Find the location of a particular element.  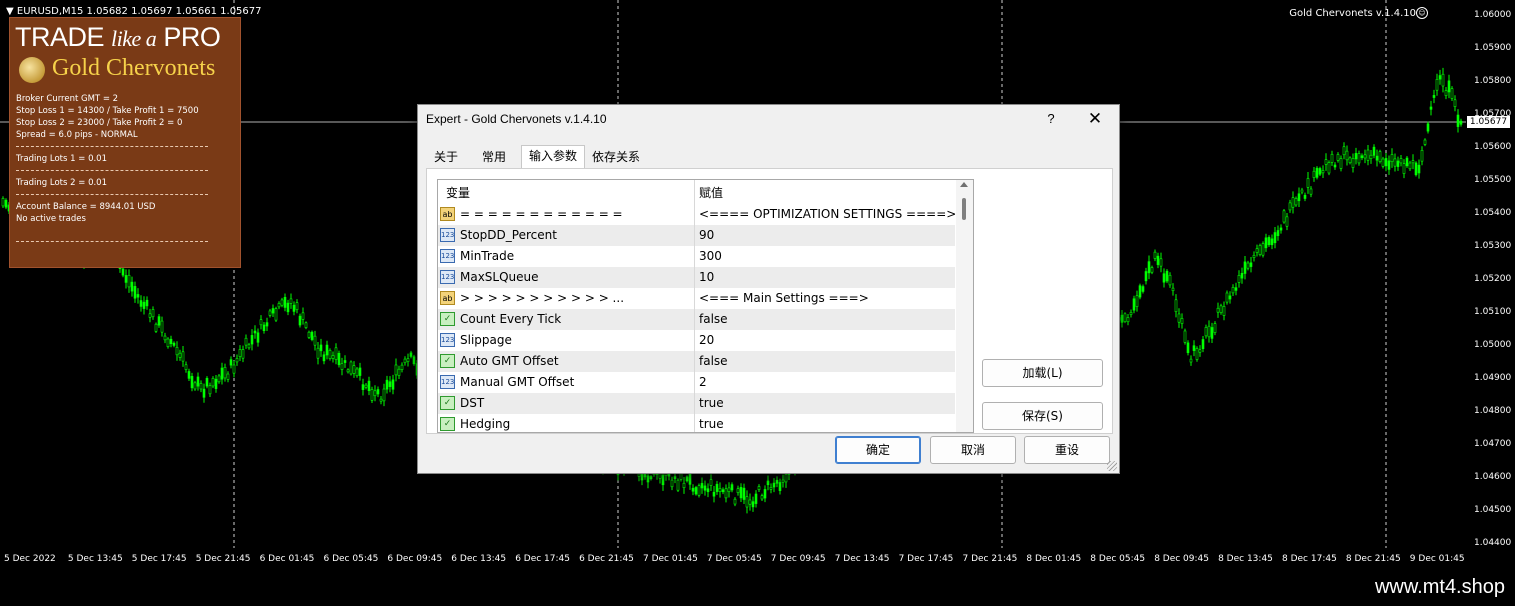

tab-inputs: 输入参数 is located at coordinates (553, 157).